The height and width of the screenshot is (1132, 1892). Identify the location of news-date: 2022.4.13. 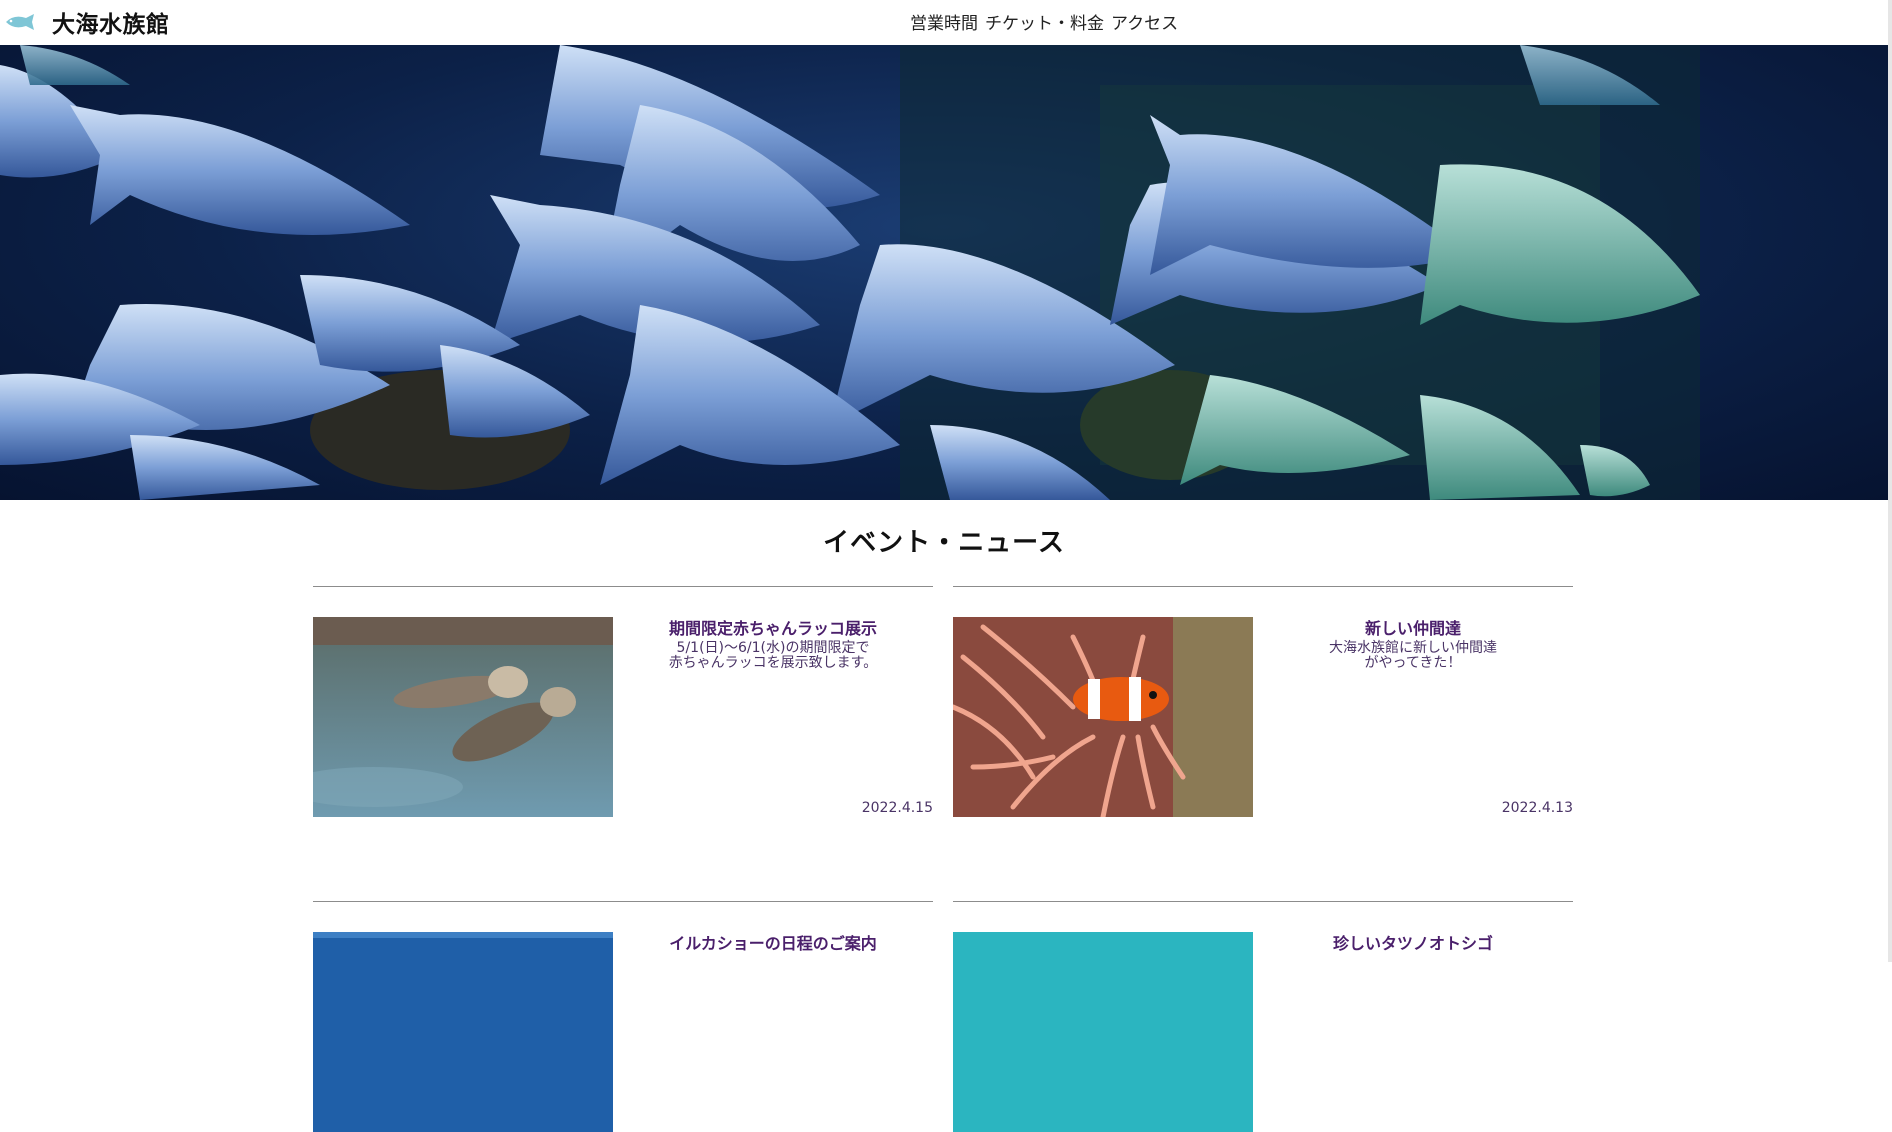
(1537, 808).